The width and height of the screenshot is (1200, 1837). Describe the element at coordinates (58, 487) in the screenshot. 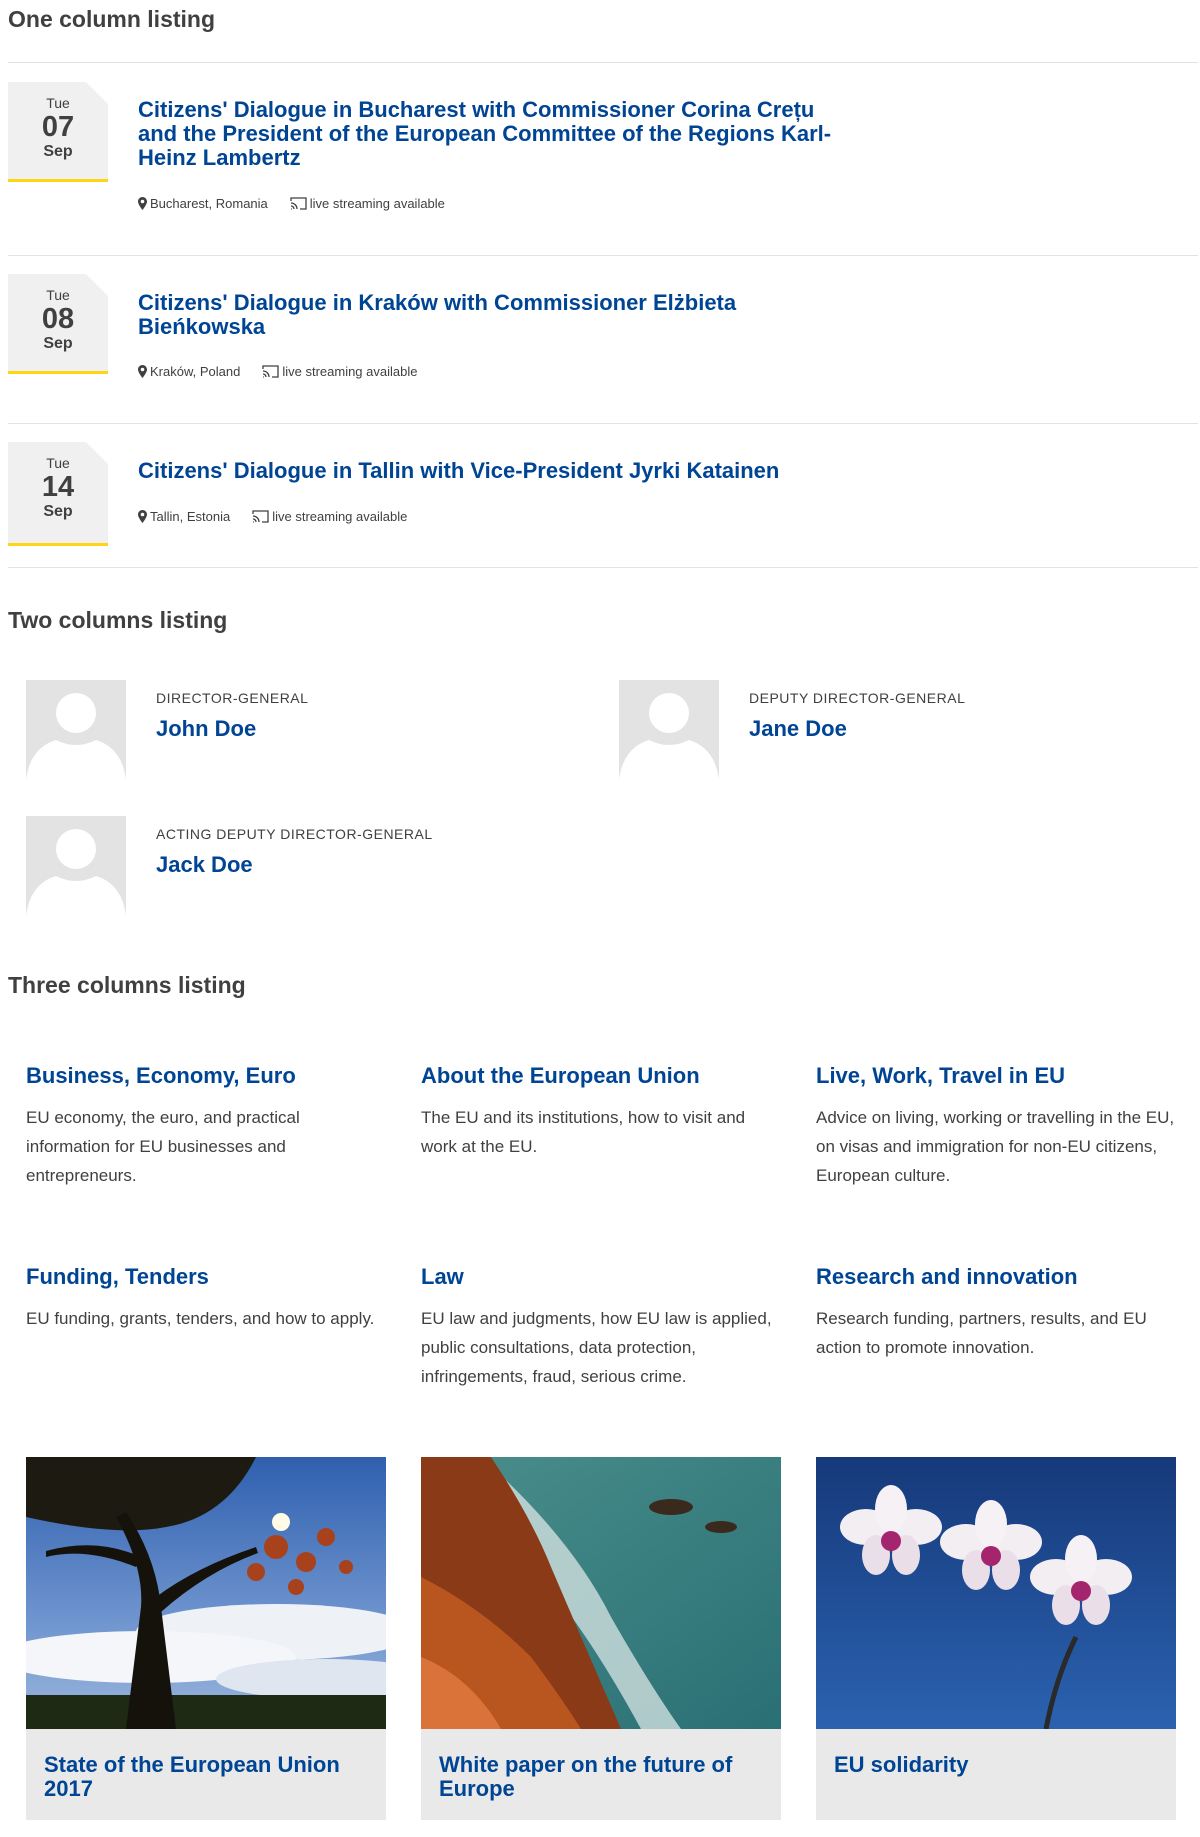

I see `event-day: 14` at that location.